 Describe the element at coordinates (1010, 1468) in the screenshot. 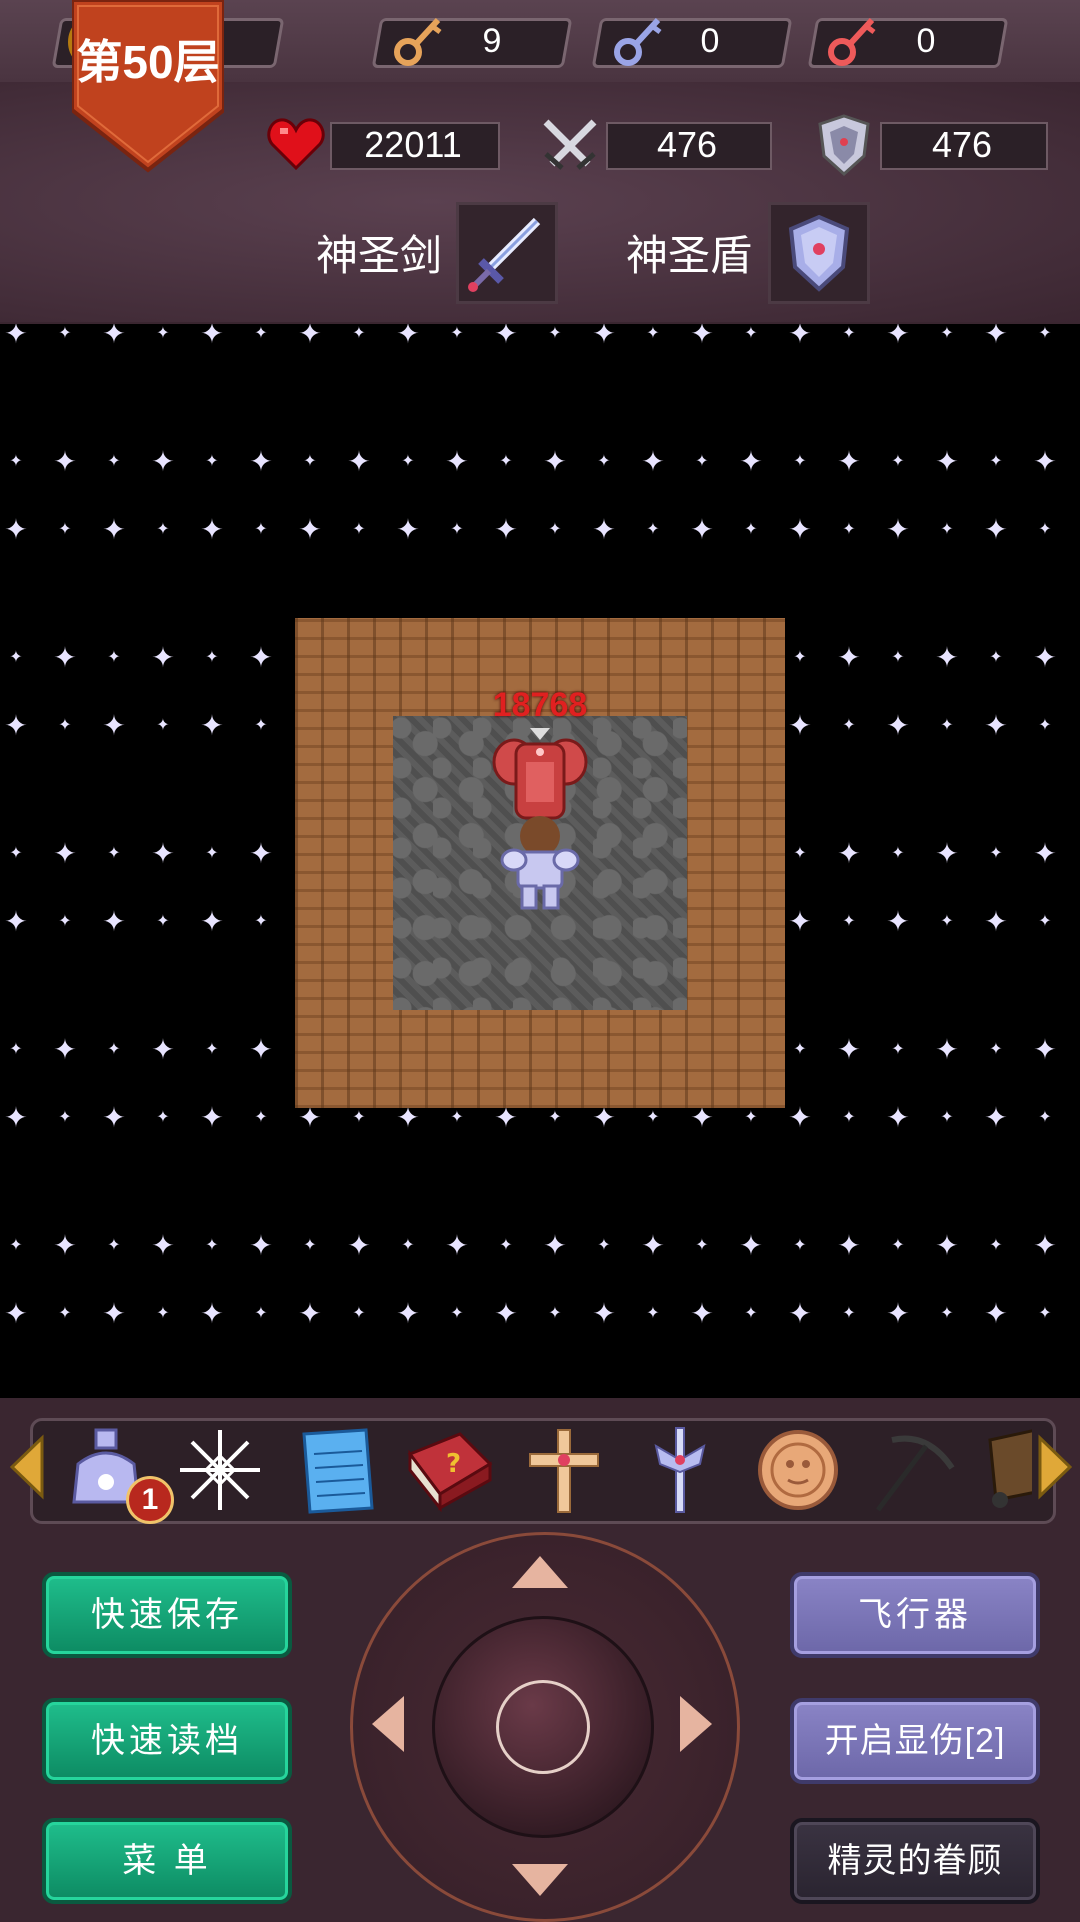

I see `cart-icon` at that location.